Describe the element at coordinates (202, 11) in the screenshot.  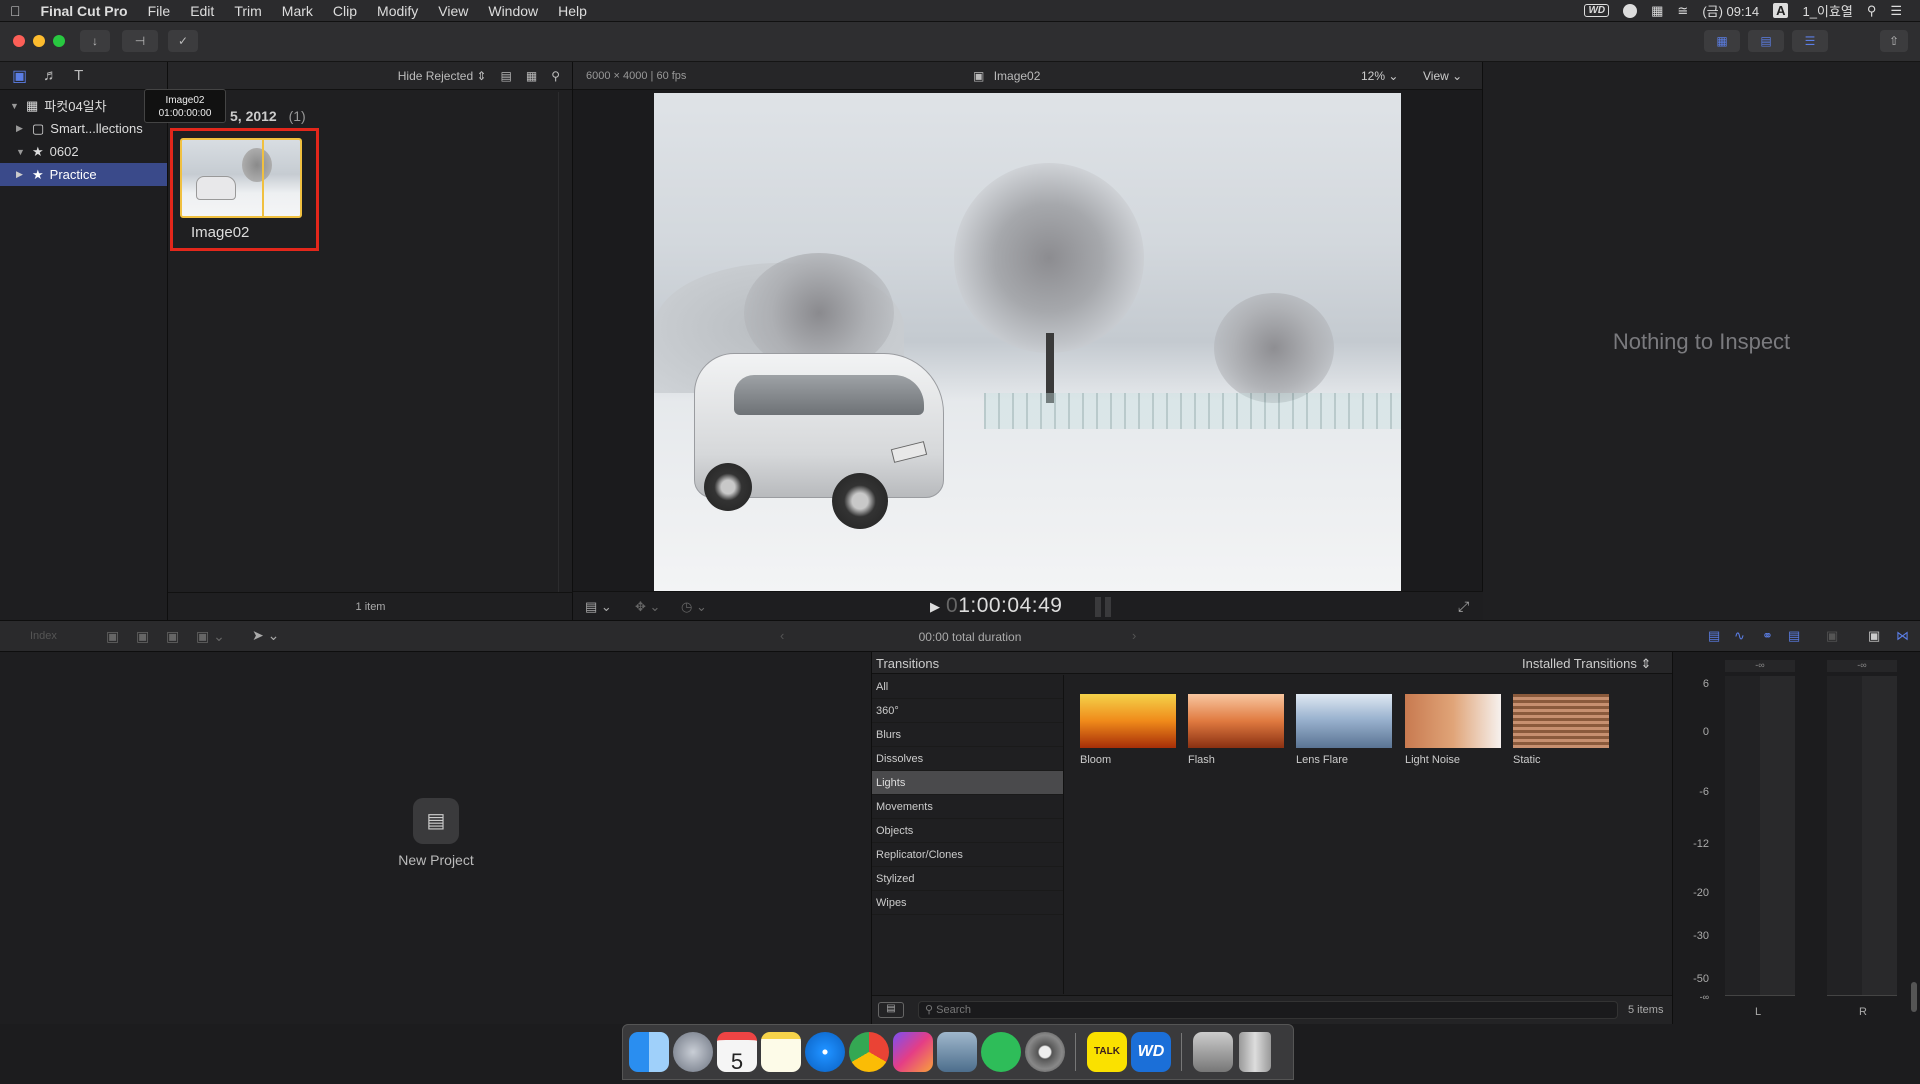
I see `menu-edit: Edit` at that location.